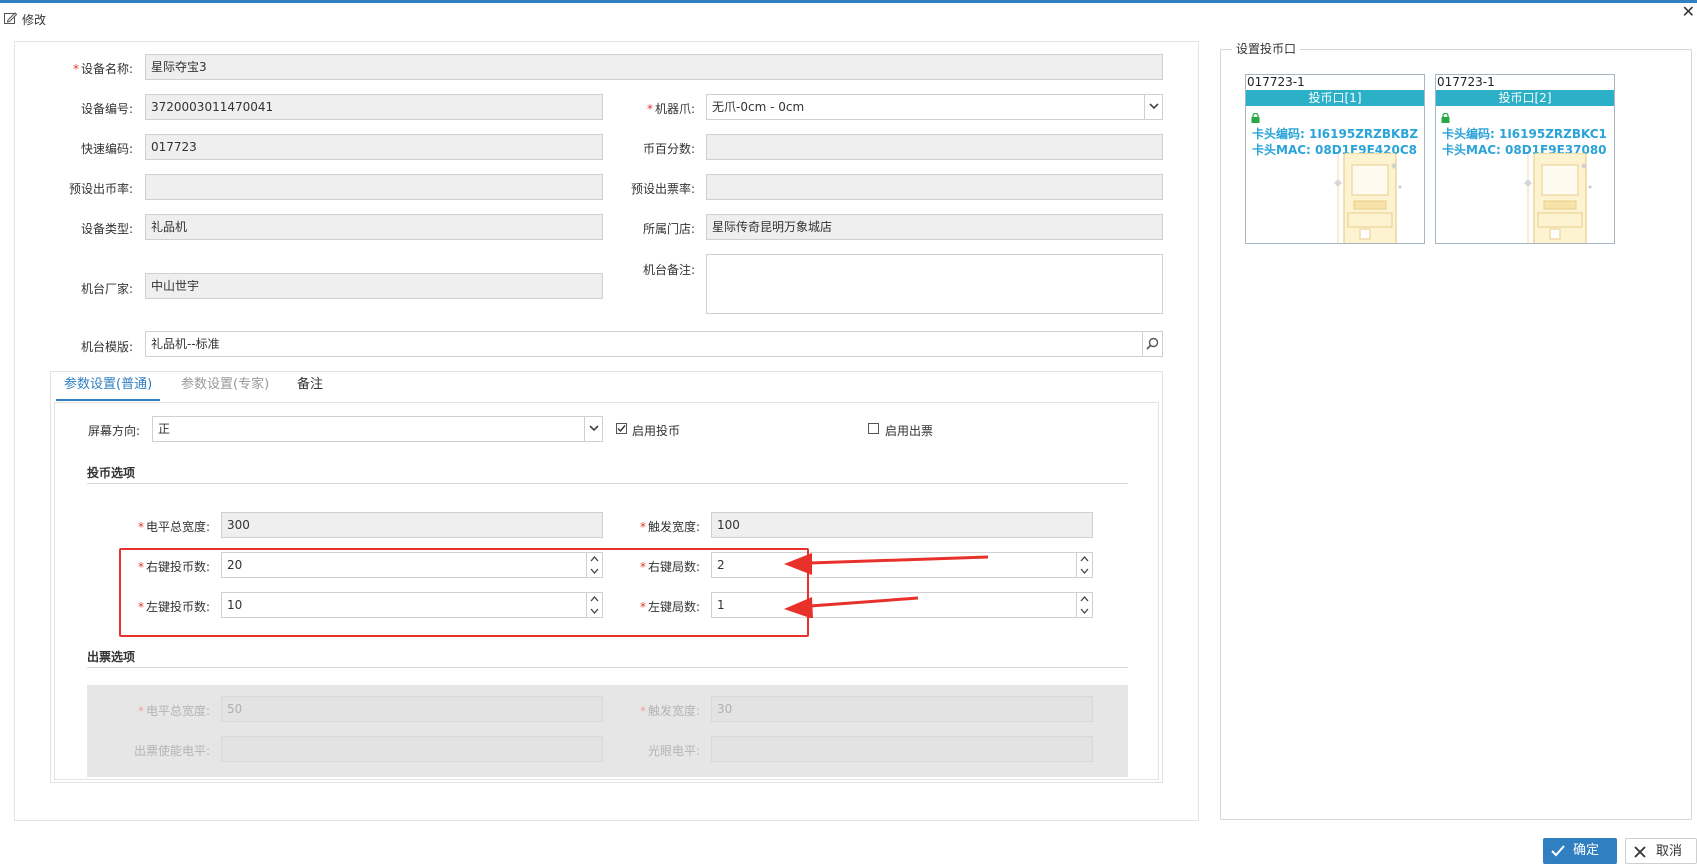 This screenshot has height=865, width=1697. Describe the element at coordinates (374, 286) in the screenshot. I see `manufacturer-field: 中山世宇` at that location.